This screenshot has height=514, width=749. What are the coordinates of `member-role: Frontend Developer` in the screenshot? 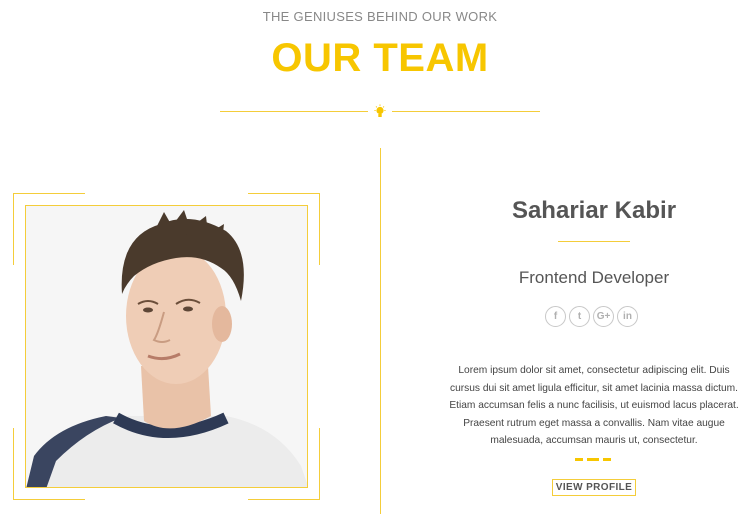 It's located at (594, 277).